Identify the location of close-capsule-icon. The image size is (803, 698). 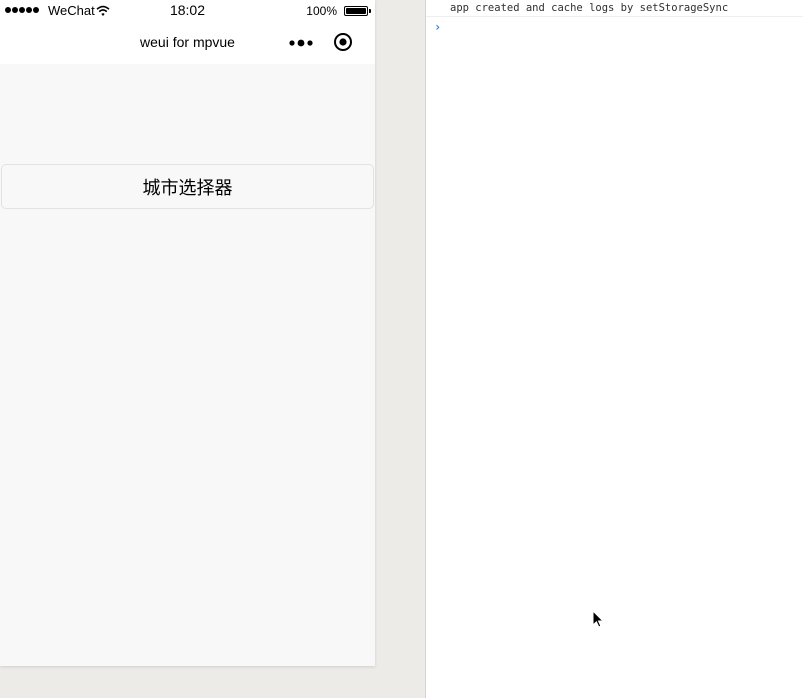
(343, 42).